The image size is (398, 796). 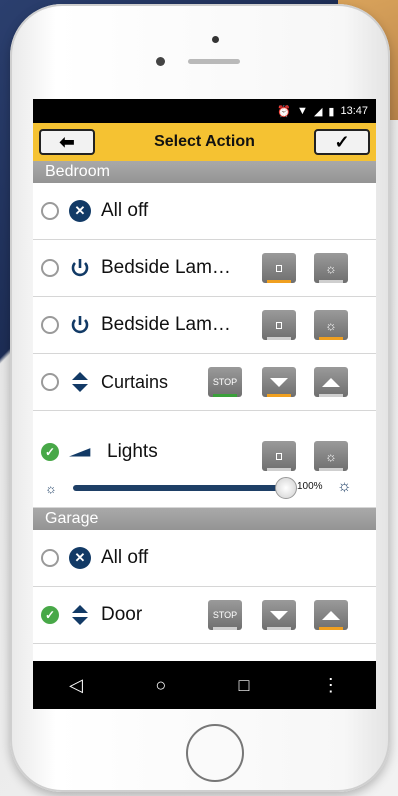 I want to click on list-item-lights: ✓ Lights ☼ ☼ 100% ☼, so click(x=204, y=459).